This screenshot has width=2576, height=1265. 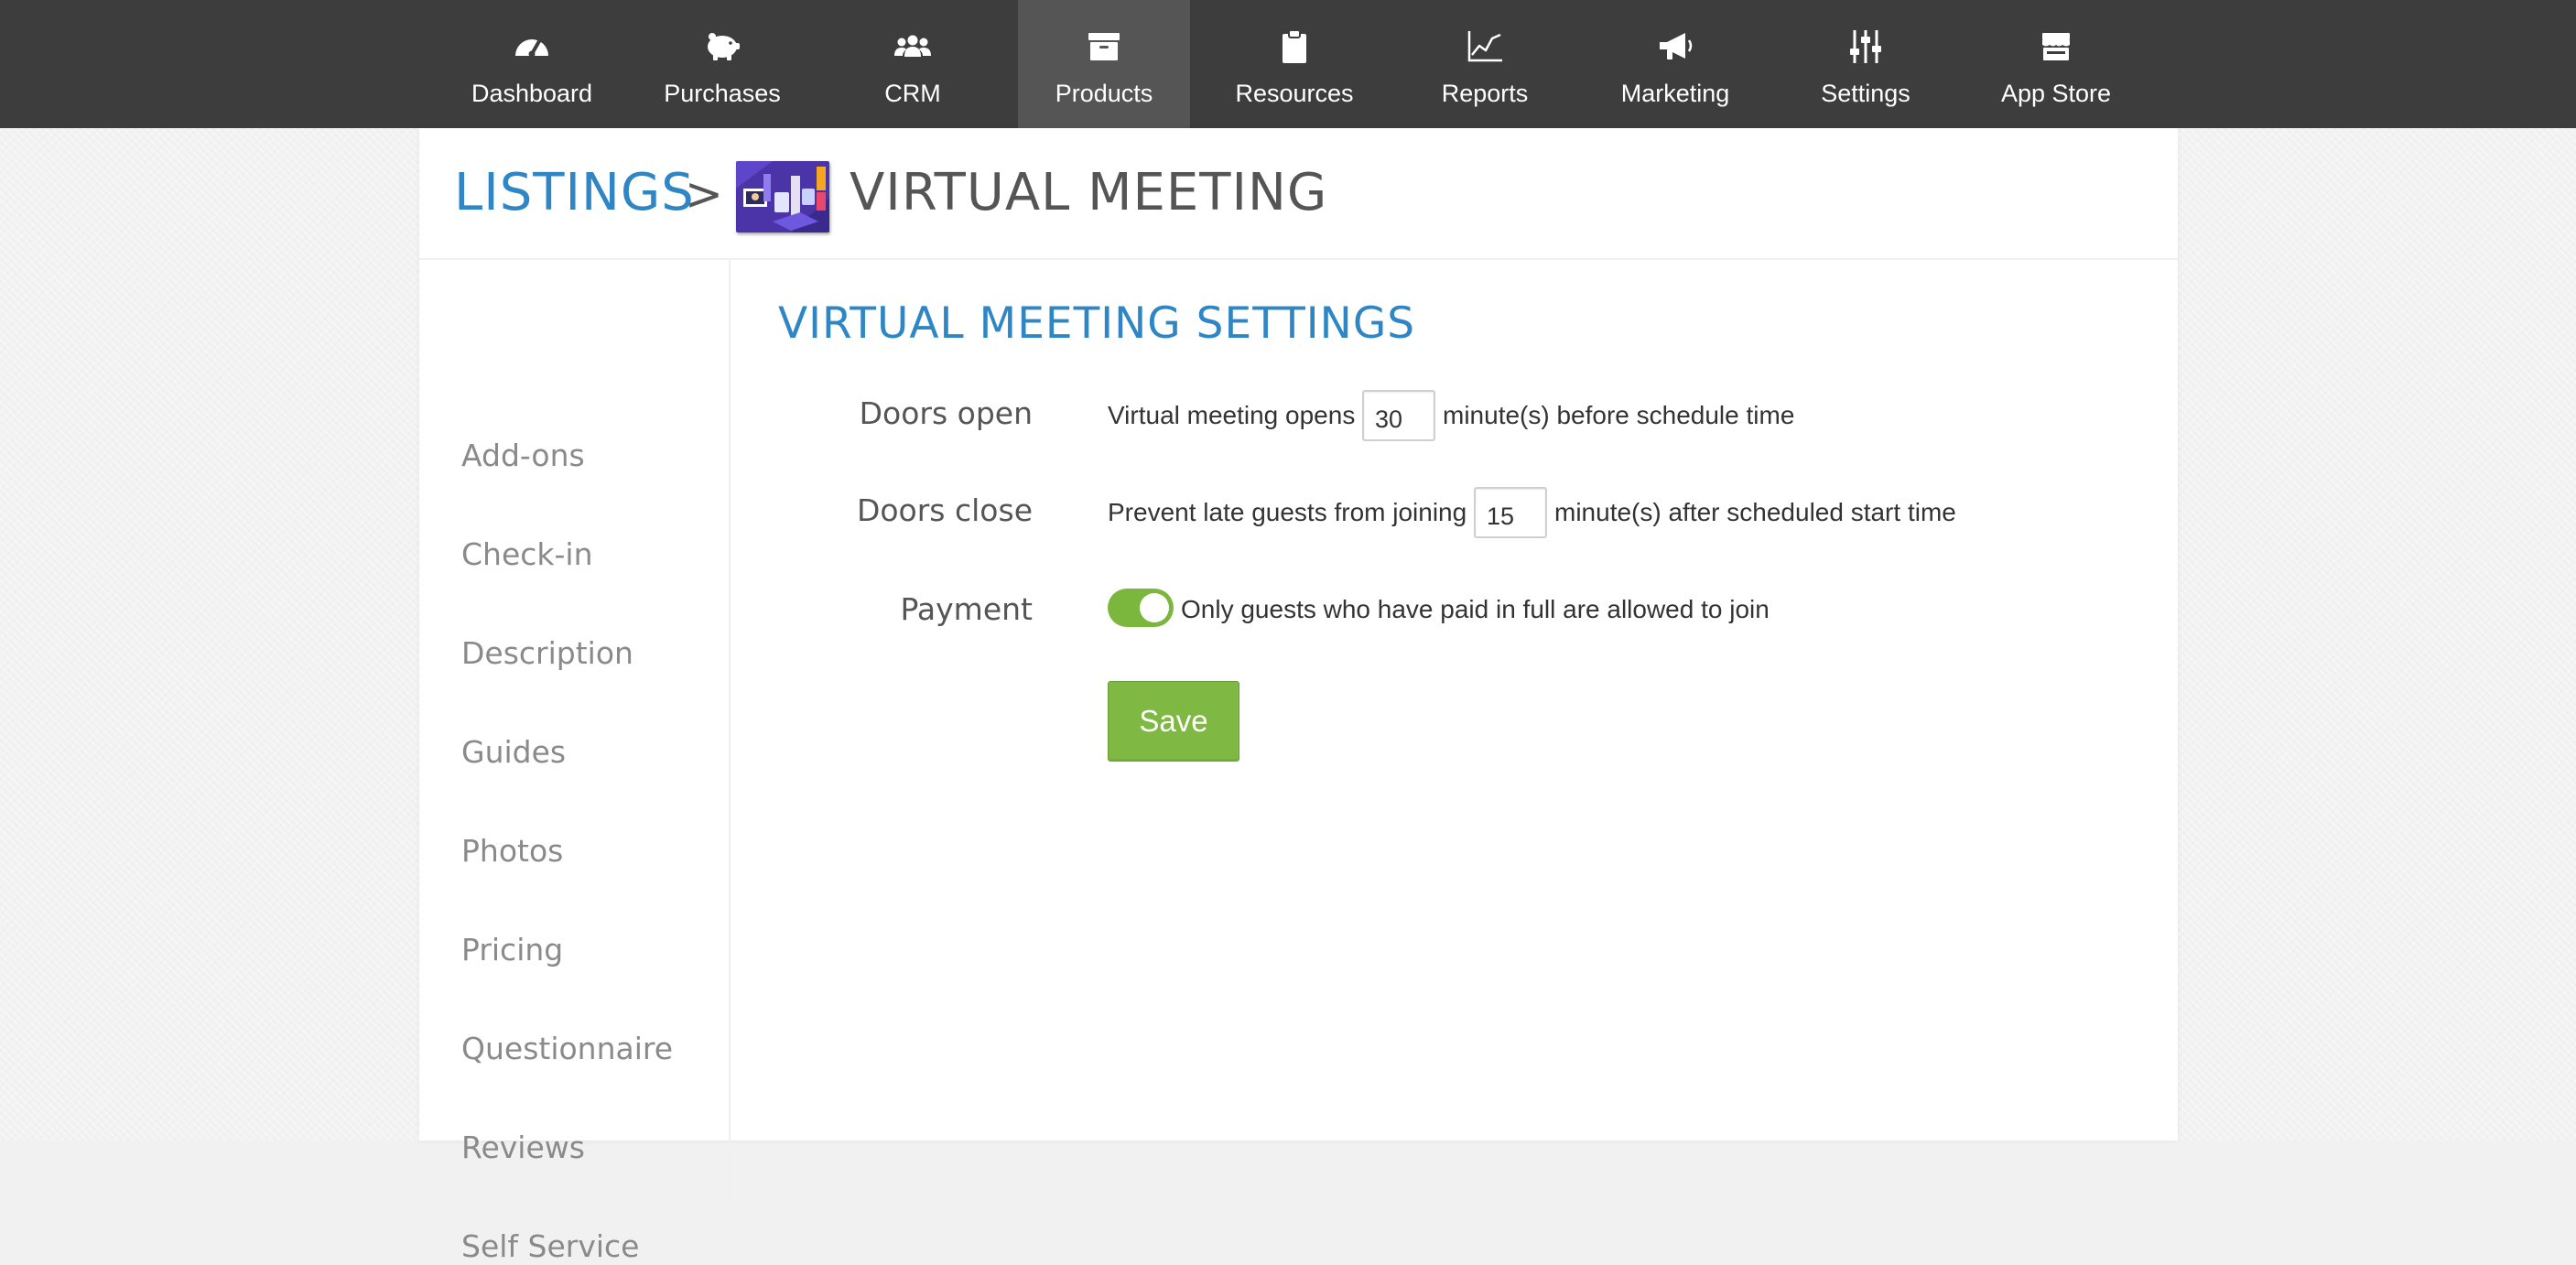 What do you see at coordinates (523, 1148) in the screenshot?
I see `sidebar-item-reviews: Reviews` at bounding box center [523, 1148].